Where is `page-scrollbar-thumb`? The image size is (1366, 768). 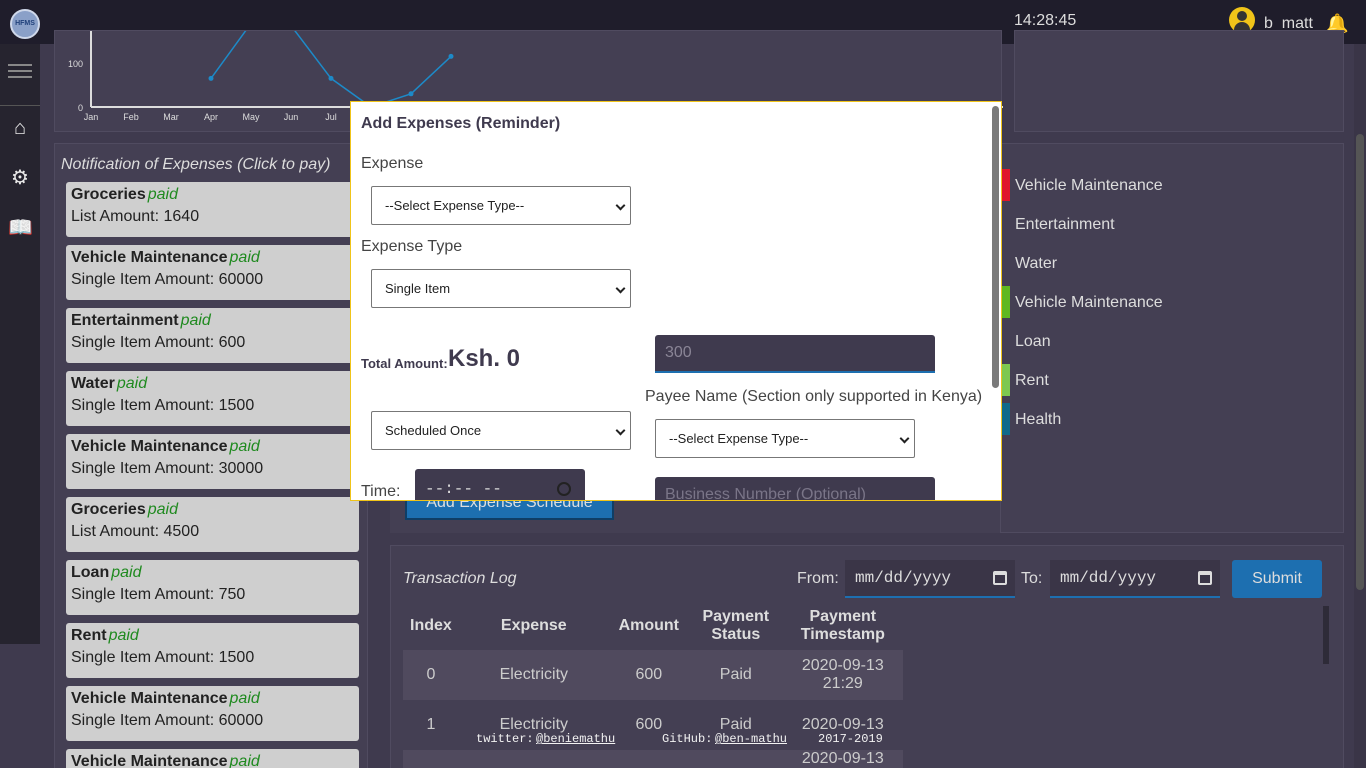
page-scrollbar-thumb is located at coordinates (1360, 362).